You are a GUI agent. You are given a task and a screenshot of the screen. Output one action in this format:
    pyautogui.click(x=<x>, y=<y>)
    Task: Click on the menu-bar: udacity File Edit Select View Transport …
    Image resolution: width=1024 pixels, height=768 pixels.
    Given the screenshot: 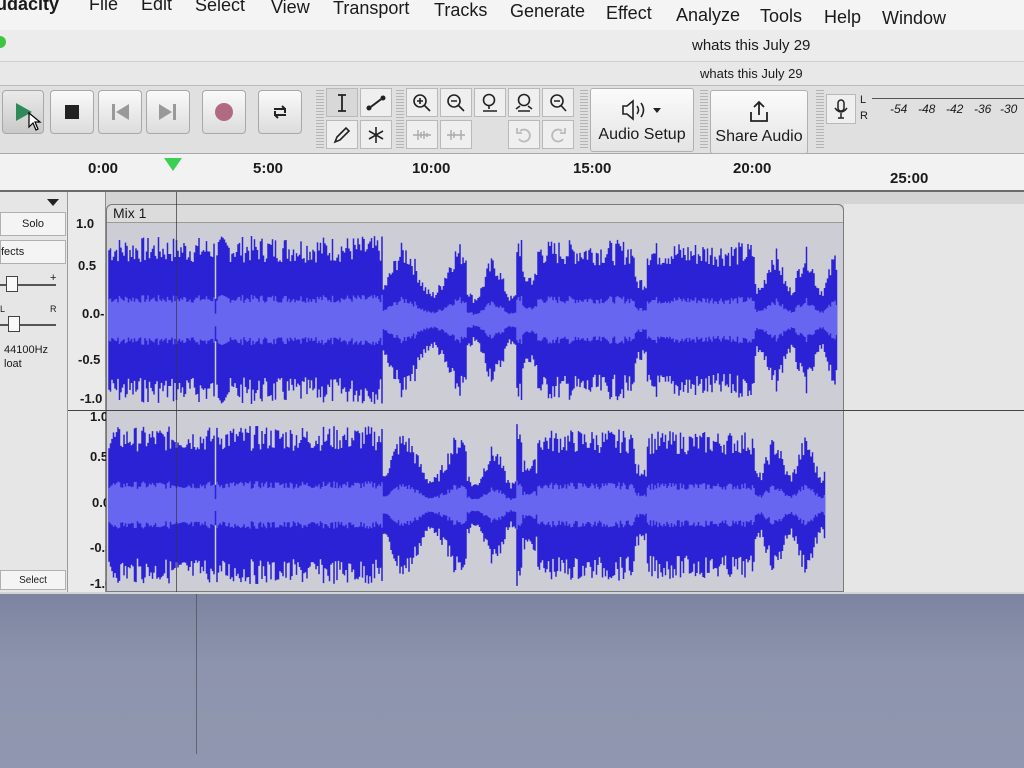 What is the action you would take?
    pyautogui.click(x=512, y=15)
    